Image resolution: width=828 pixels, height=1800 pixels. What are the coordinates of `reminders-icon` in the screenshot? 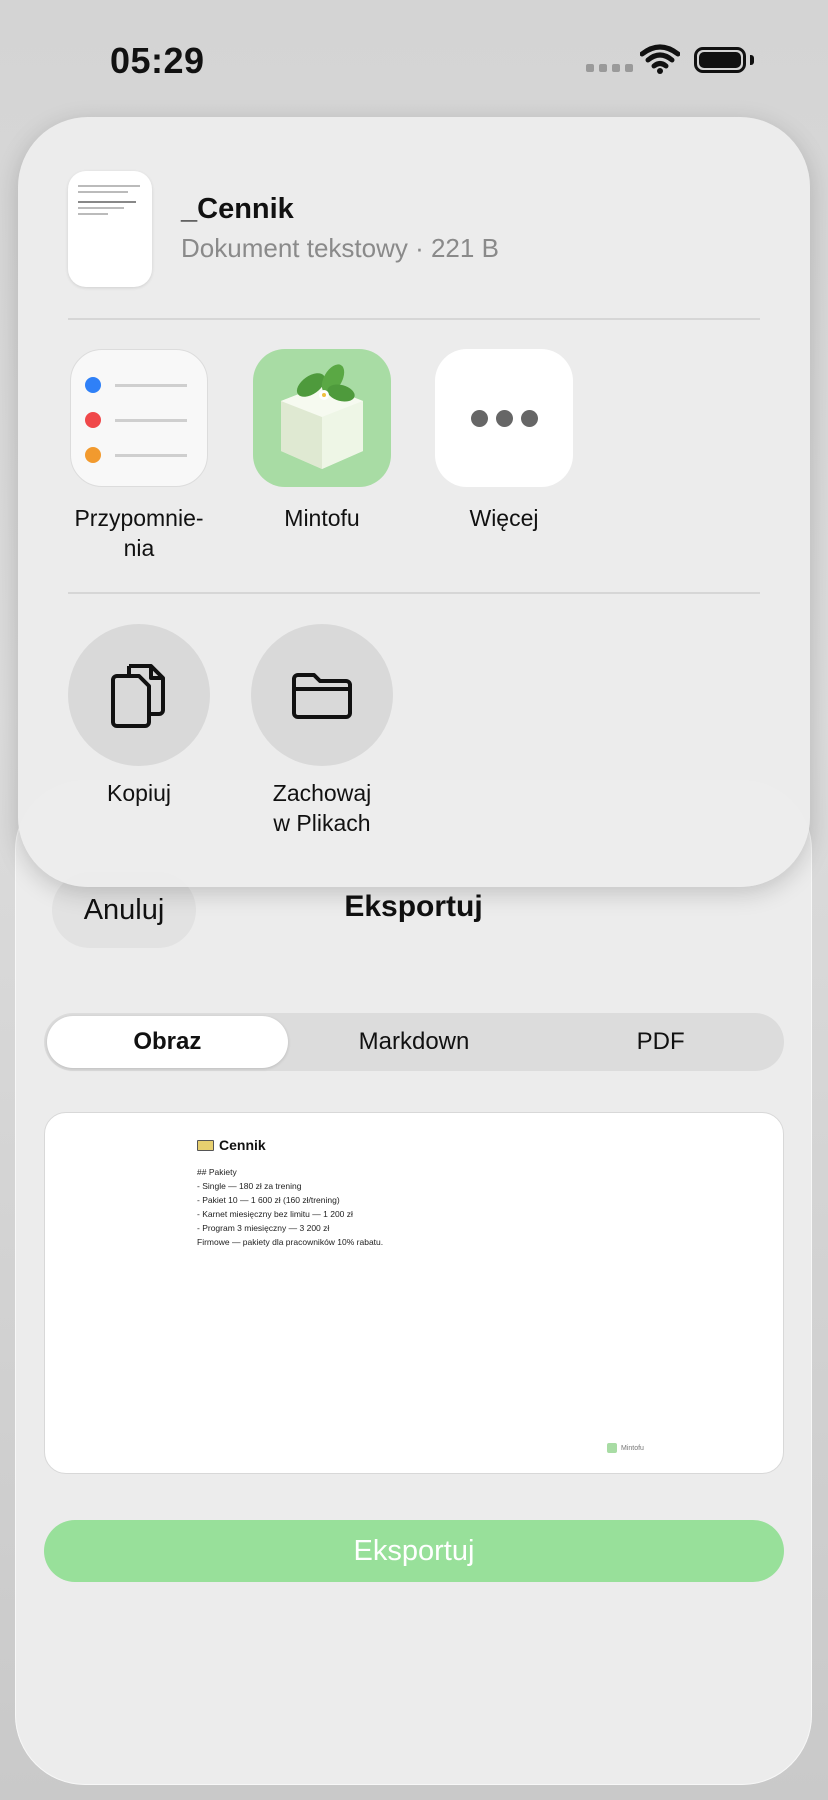 It's located at (139, 418).